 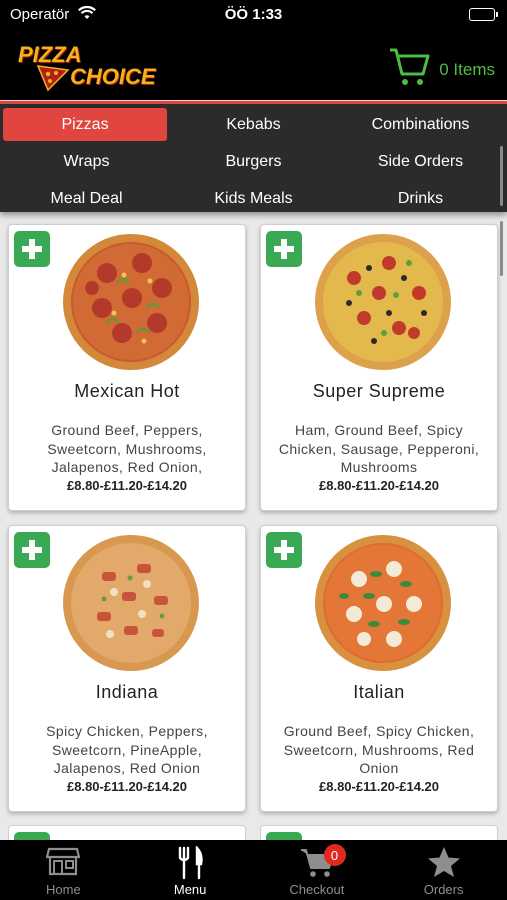 What do you see at coordinates (317, 870) in the screenshot?
I see `tab-checkout: 0 Checkout` at bounding box center [317, 870].